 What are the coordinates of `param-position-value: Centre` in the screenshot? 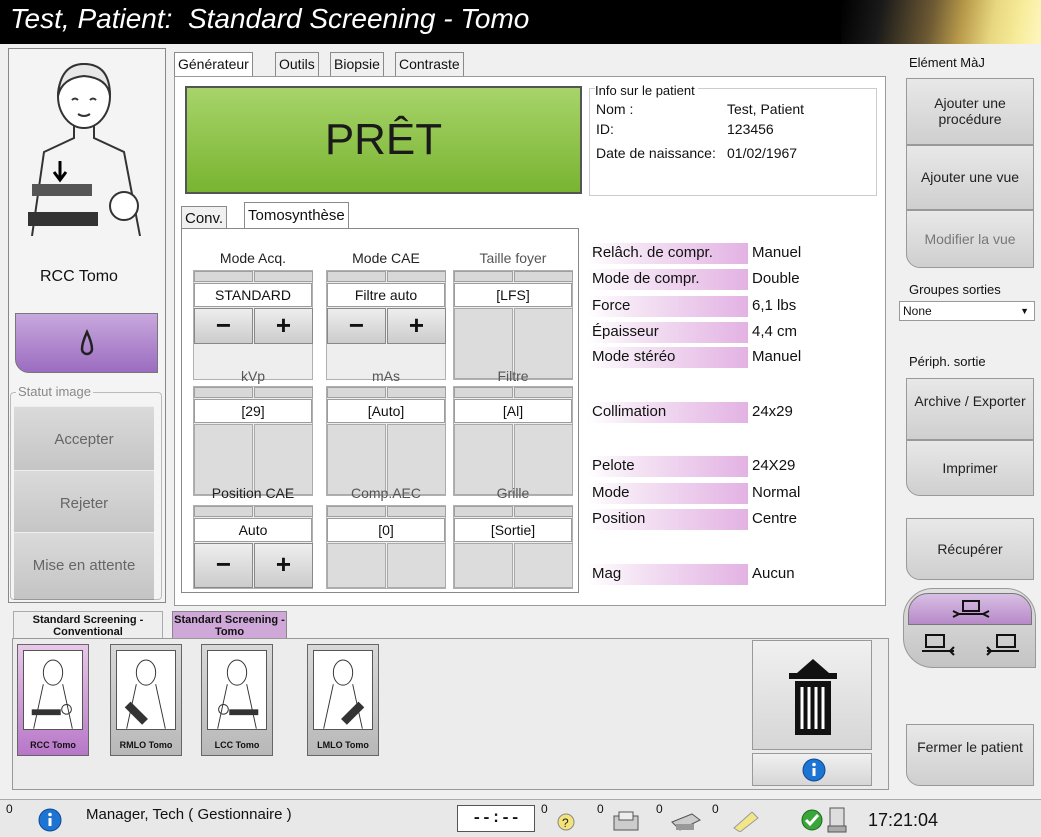 It's located at (775, 518).